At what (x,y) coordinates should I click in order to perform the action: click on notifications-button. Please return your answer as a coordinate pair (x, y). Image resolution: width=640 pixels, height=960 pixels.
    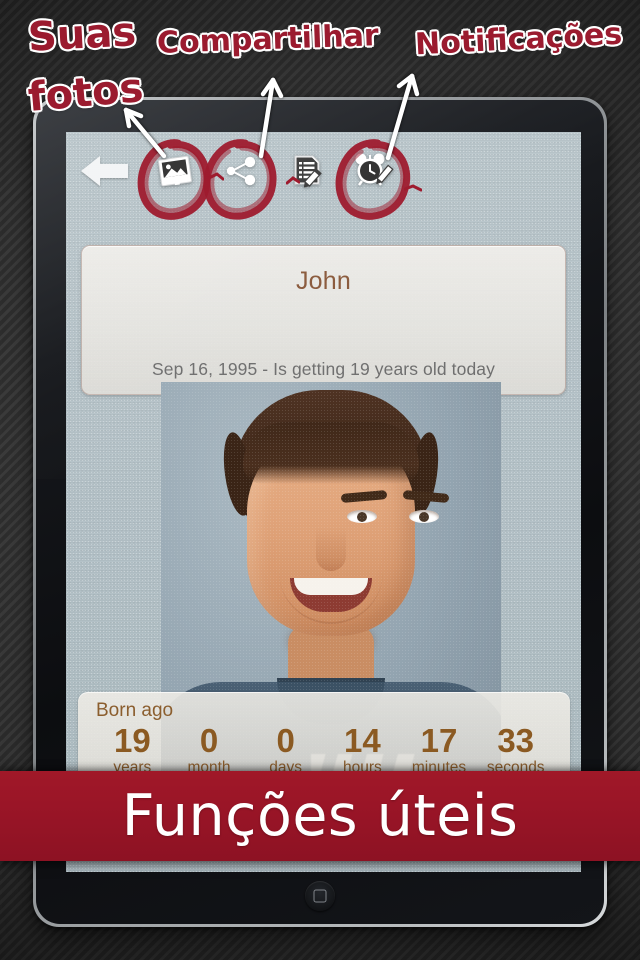
    Looking at the image, I should click on (373, 171).